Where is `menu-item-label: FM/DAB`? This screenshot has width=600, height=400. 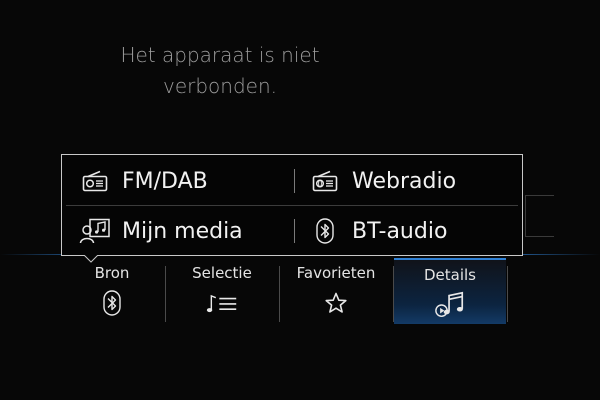 menu-item-label: FM/DAB is located at coordinates (165, 181).